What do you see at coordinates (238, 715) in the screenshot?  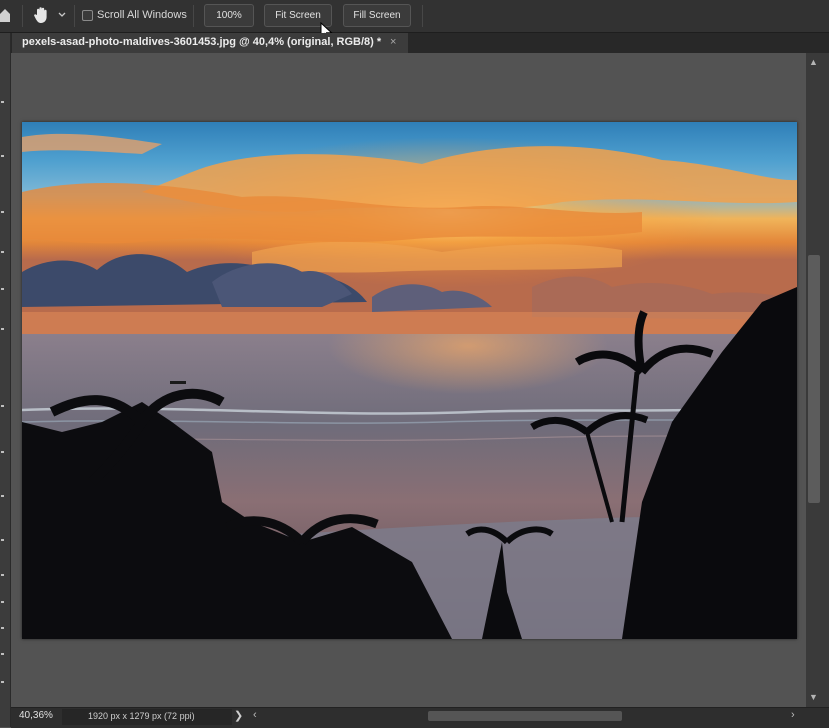 I see `chevron-right-icon: ❯` at bounding box center [238, 715].